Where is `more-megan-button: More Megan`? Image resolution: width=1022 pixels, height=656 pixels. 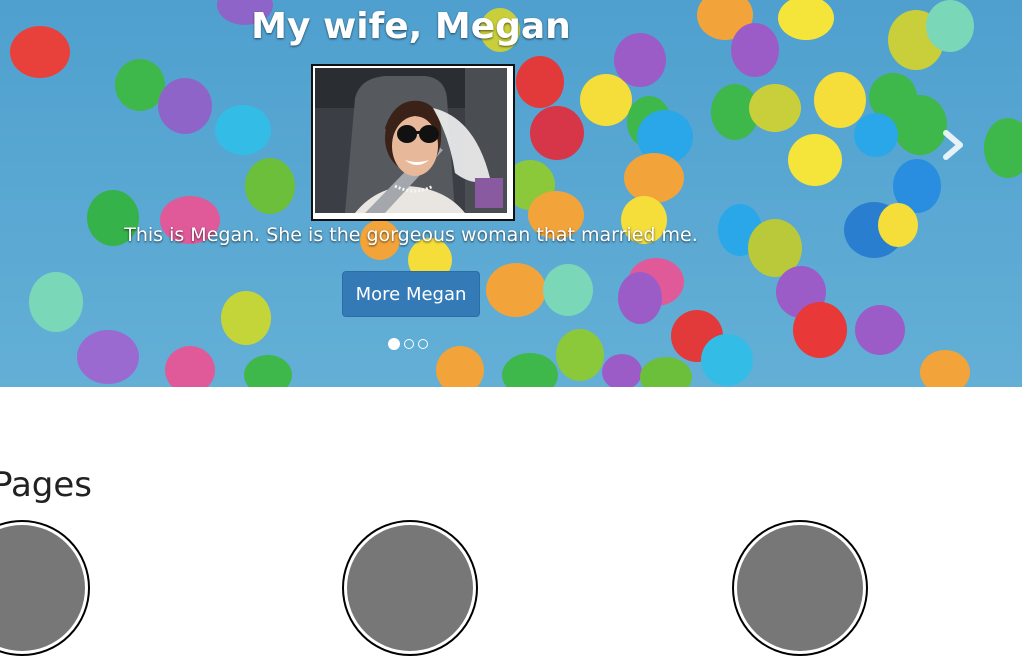 more-megan-button: More Megan is located at coordinates (411, 294).